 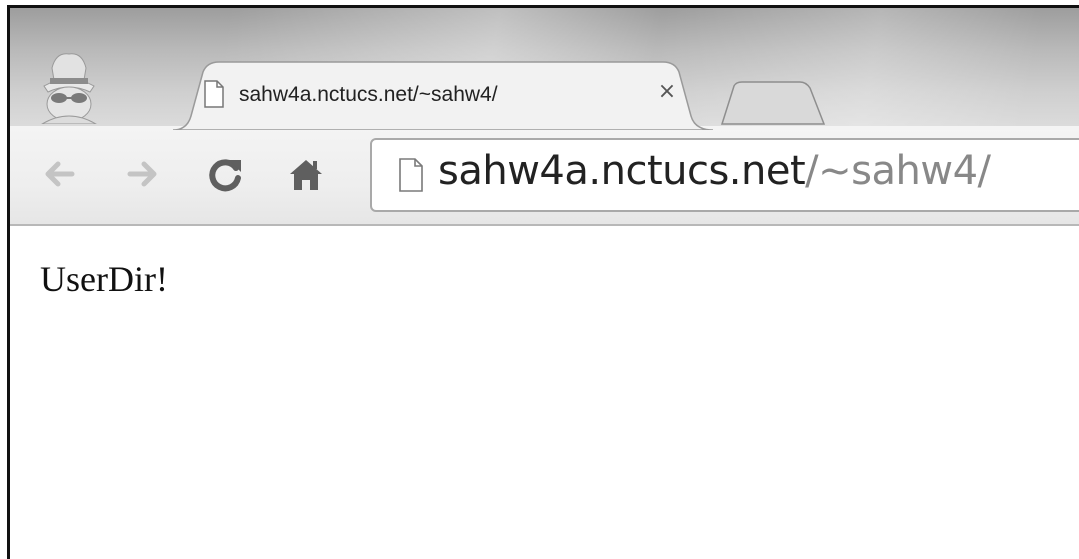 What do you see at coordinates (69, 88) in the screenshot?
I see `incognito-icon` at bounding box center [69, 88].